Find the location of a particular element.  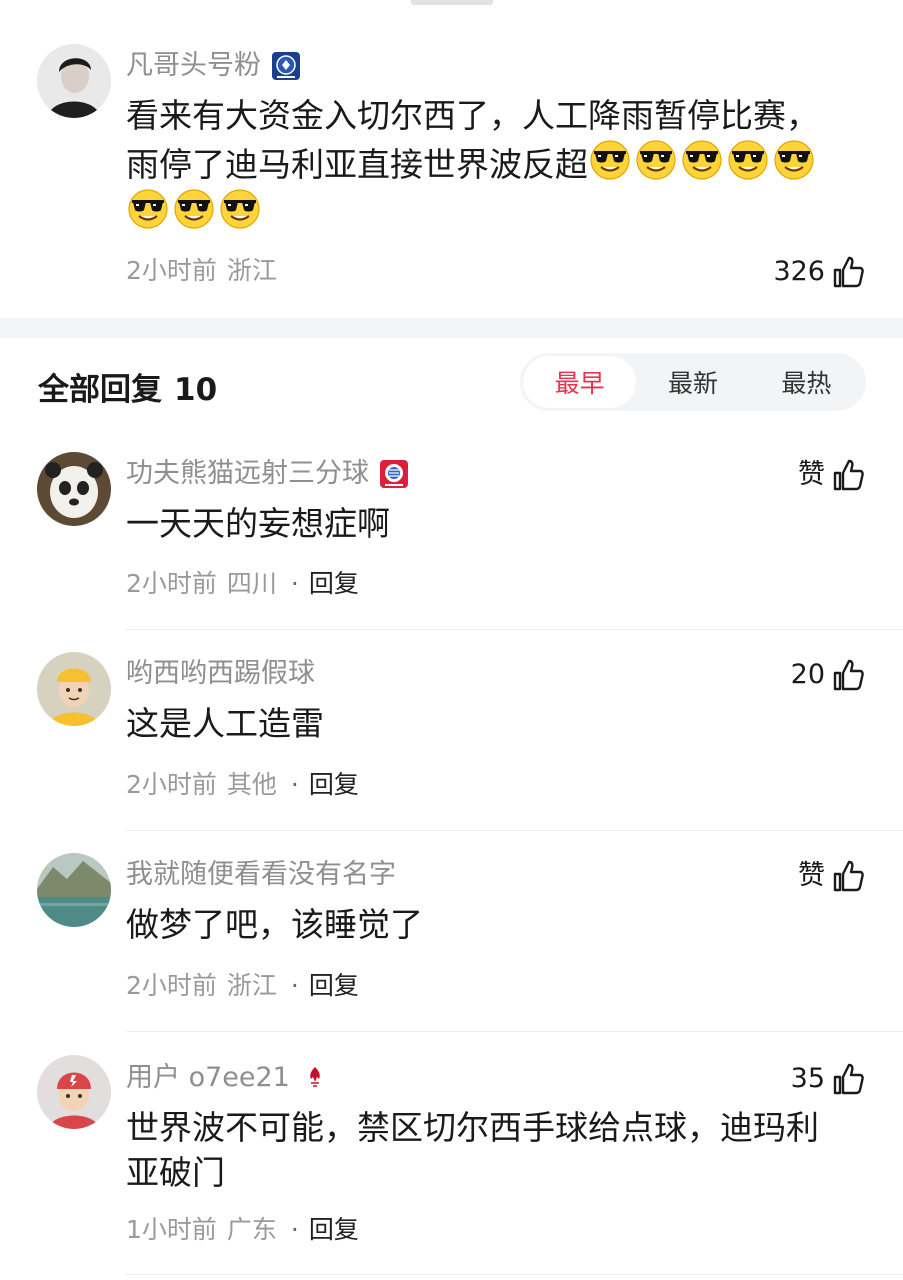

username: 功夫熊猫远射三分球 is located at coordinates (267, 474).